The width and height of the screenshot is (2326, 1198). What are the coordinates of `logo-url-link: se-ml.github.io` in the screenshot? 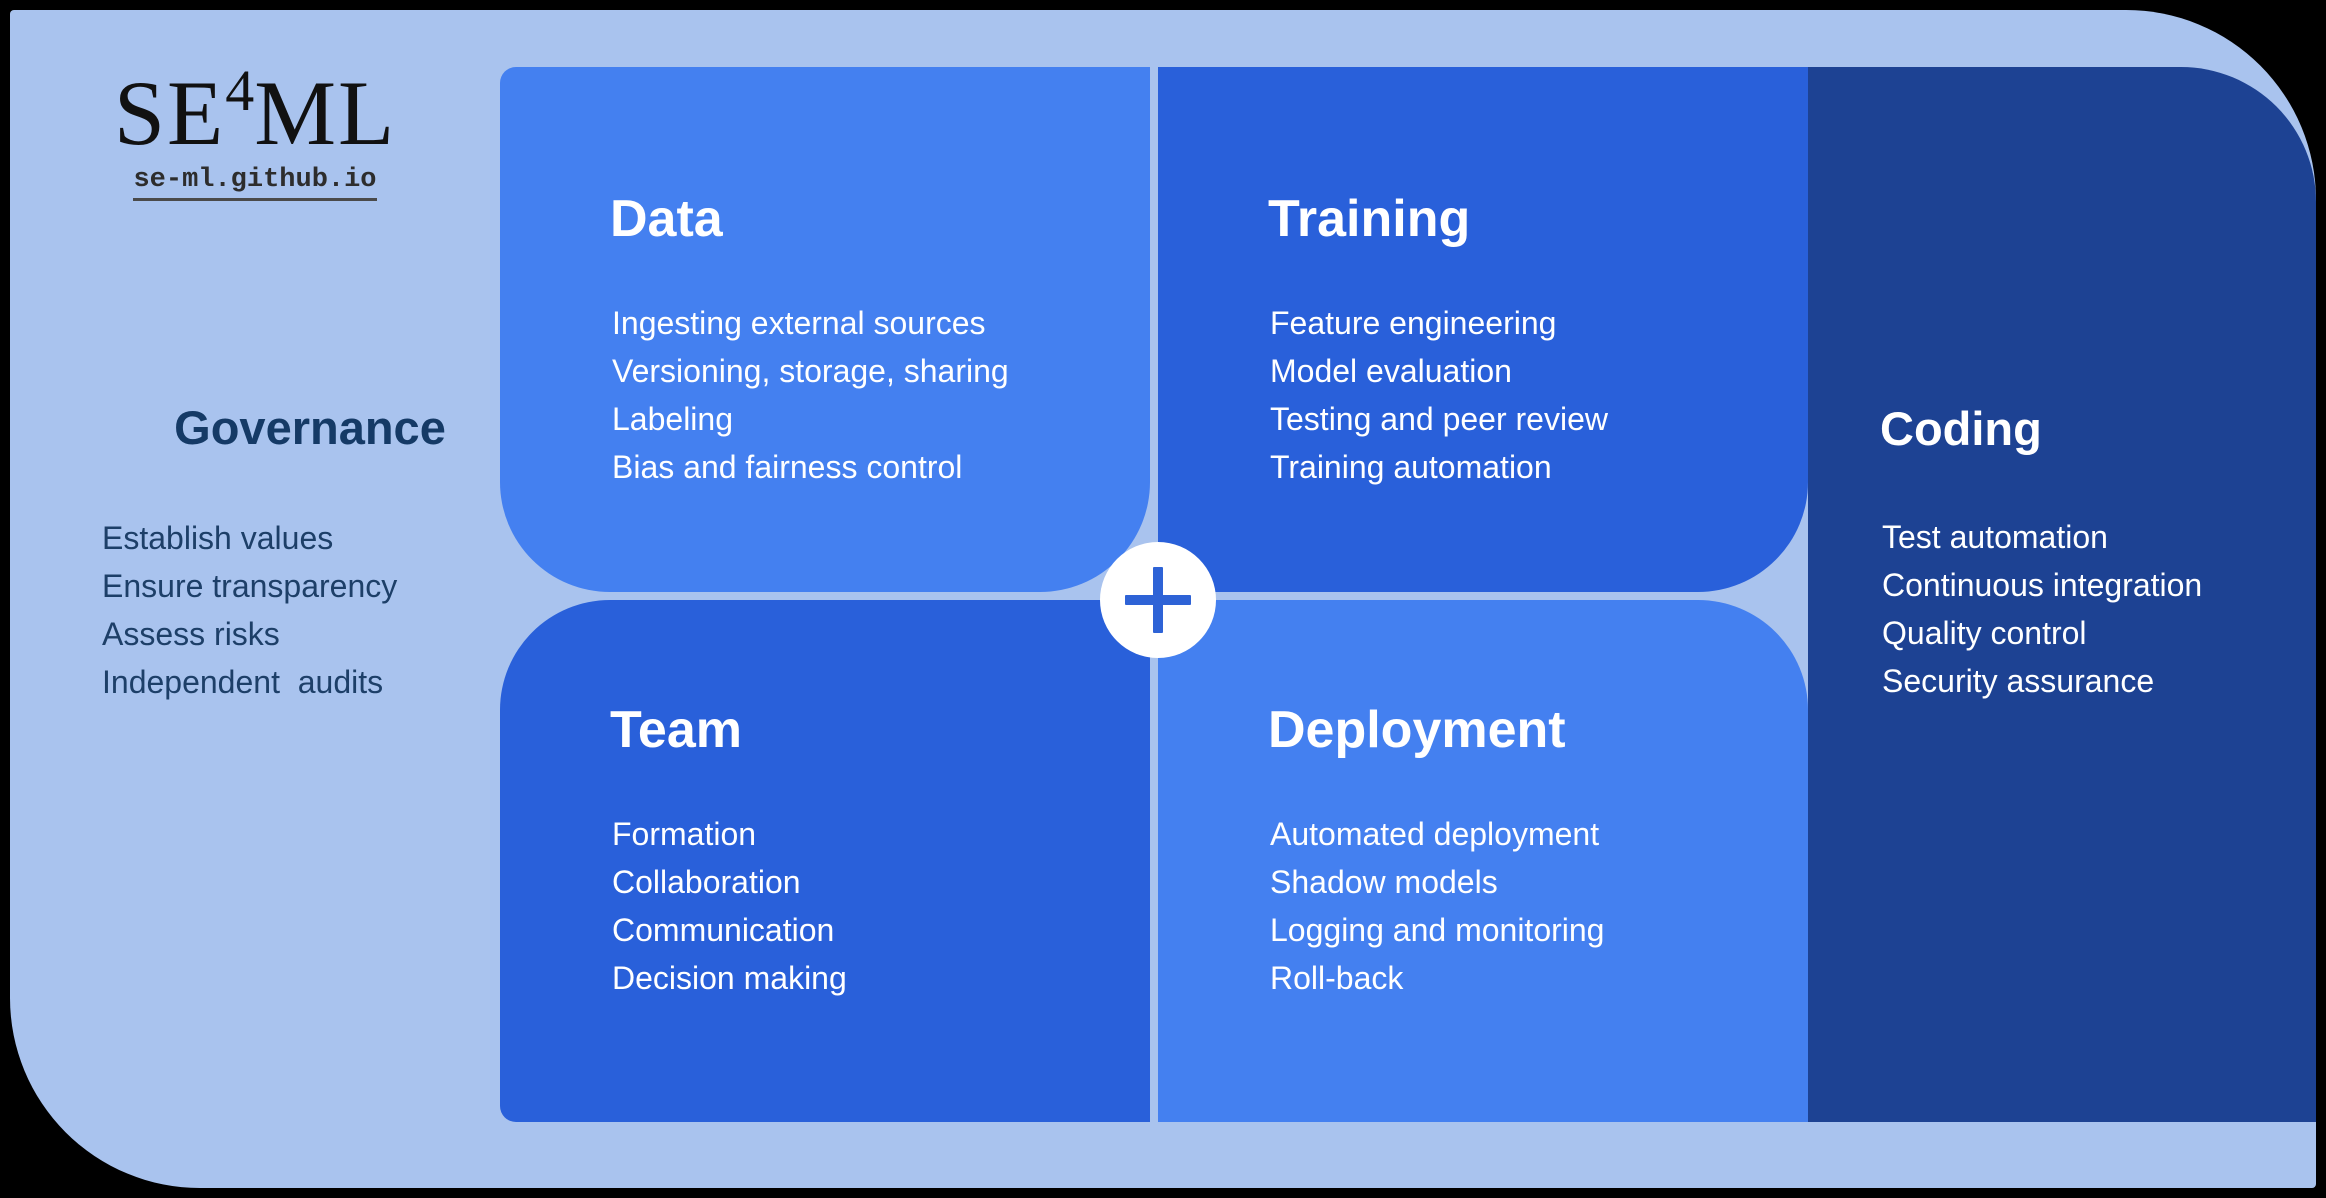 It's located at (255, 183).